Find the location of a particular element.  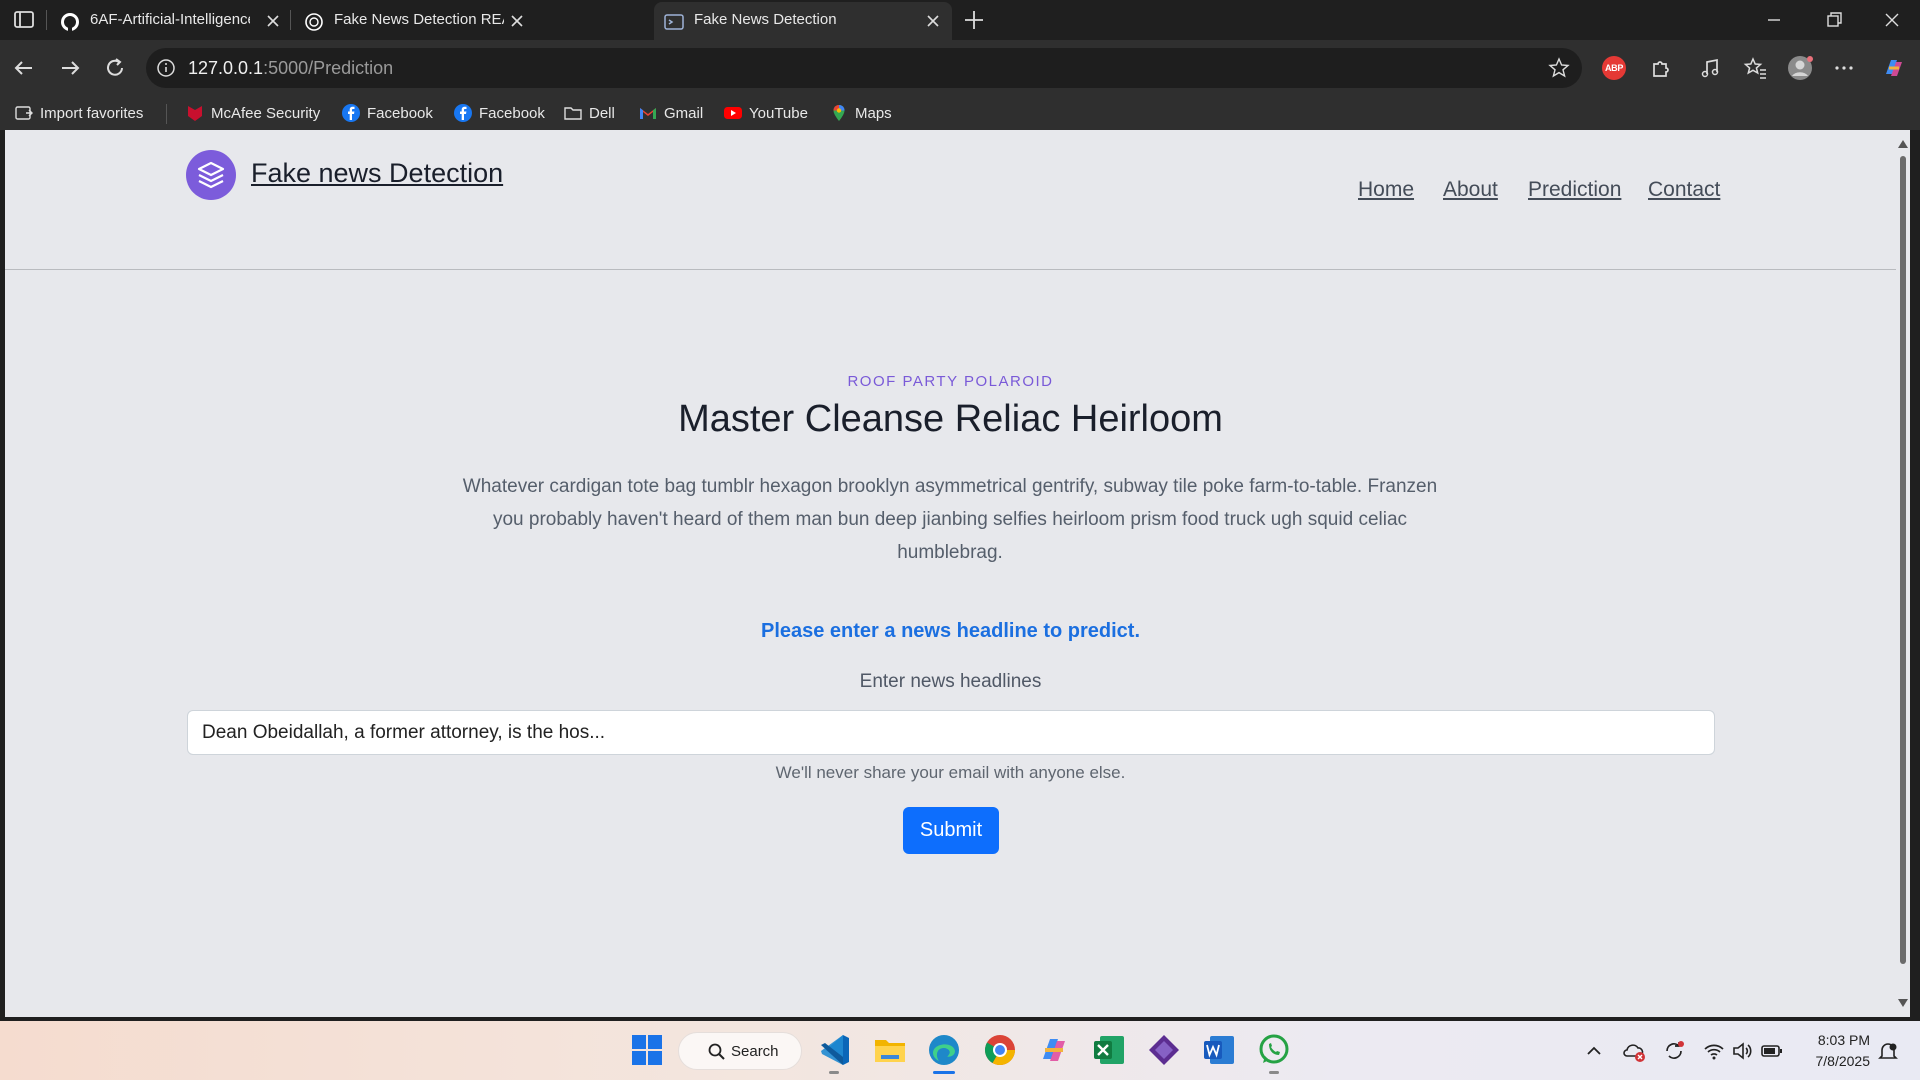

prediction-message: Please enter a news headline to predict. is located at coordinates (950, 631).